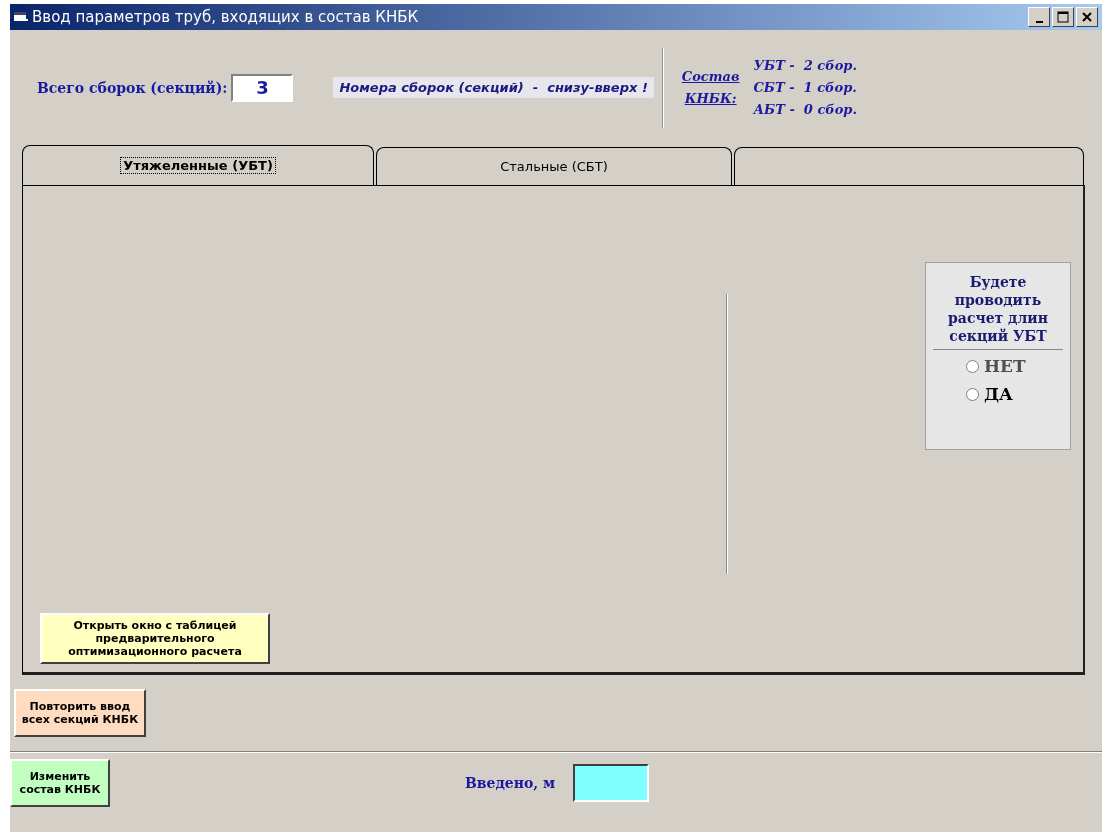 The width and height of the screenshot is (1102, 832). I want to click on minimize-button, so click(1039, 17).